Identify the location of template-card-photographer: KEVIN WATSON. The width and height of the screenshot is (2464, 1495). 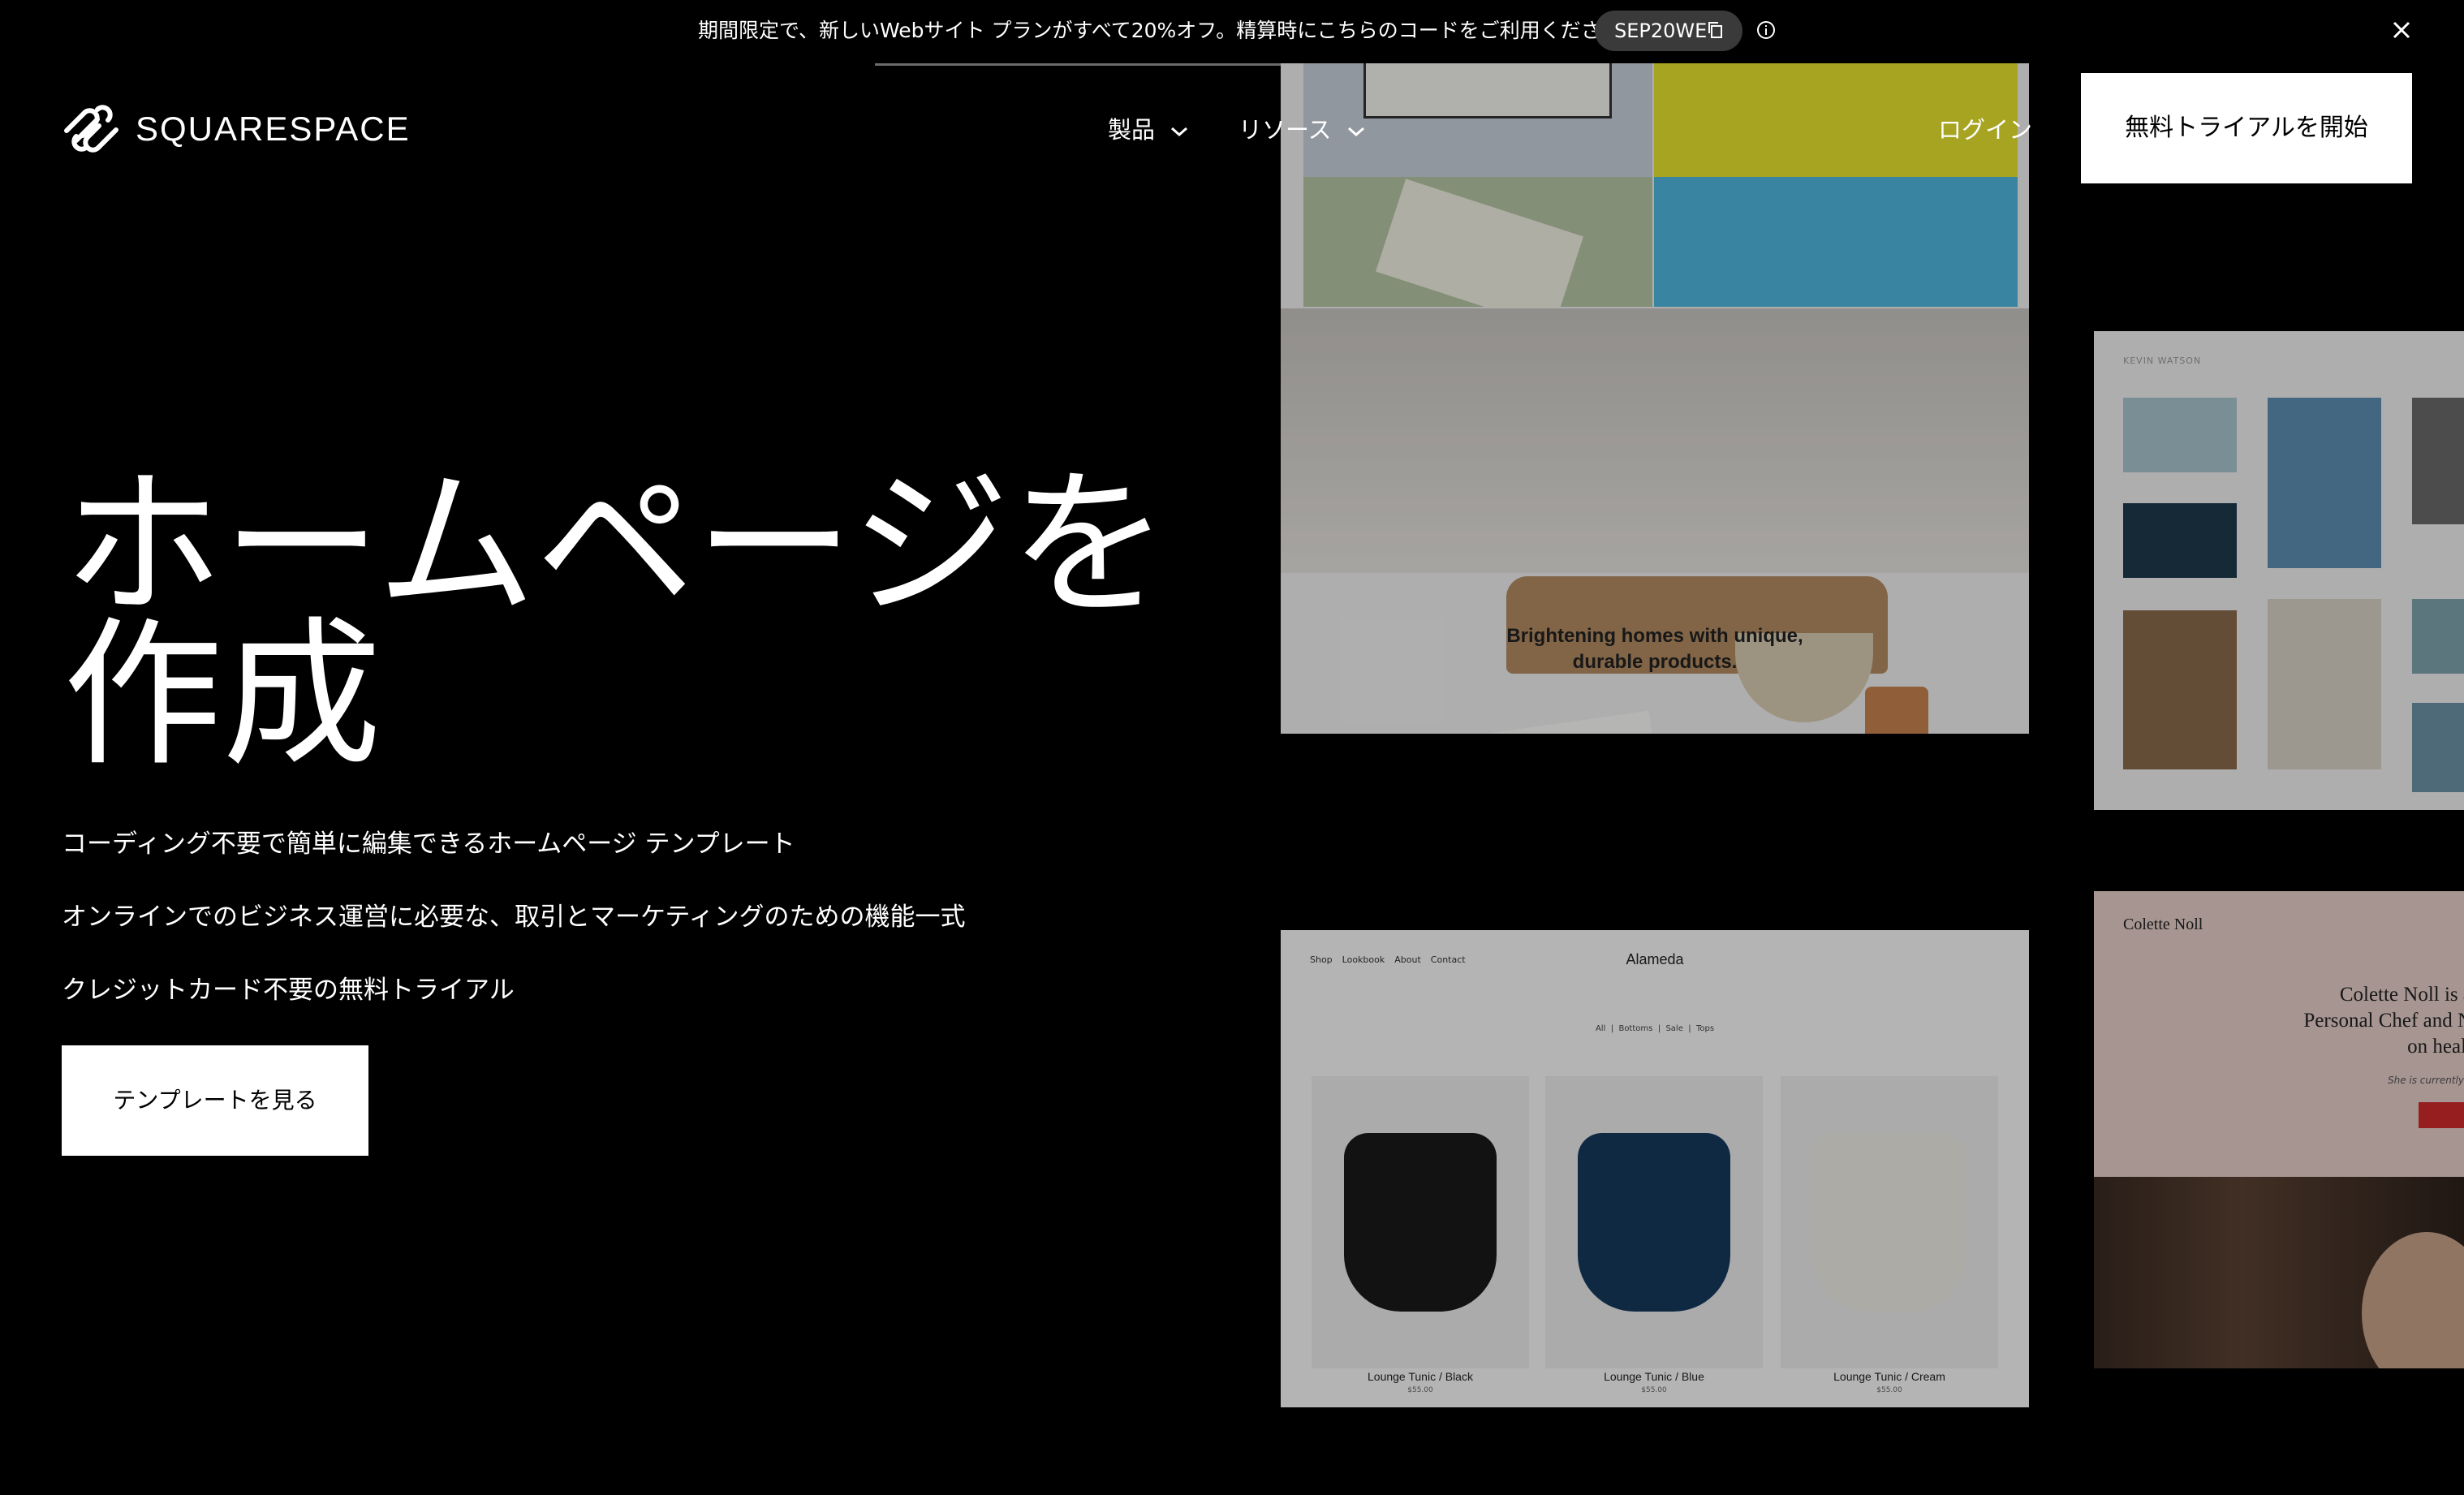
(2279, 570).